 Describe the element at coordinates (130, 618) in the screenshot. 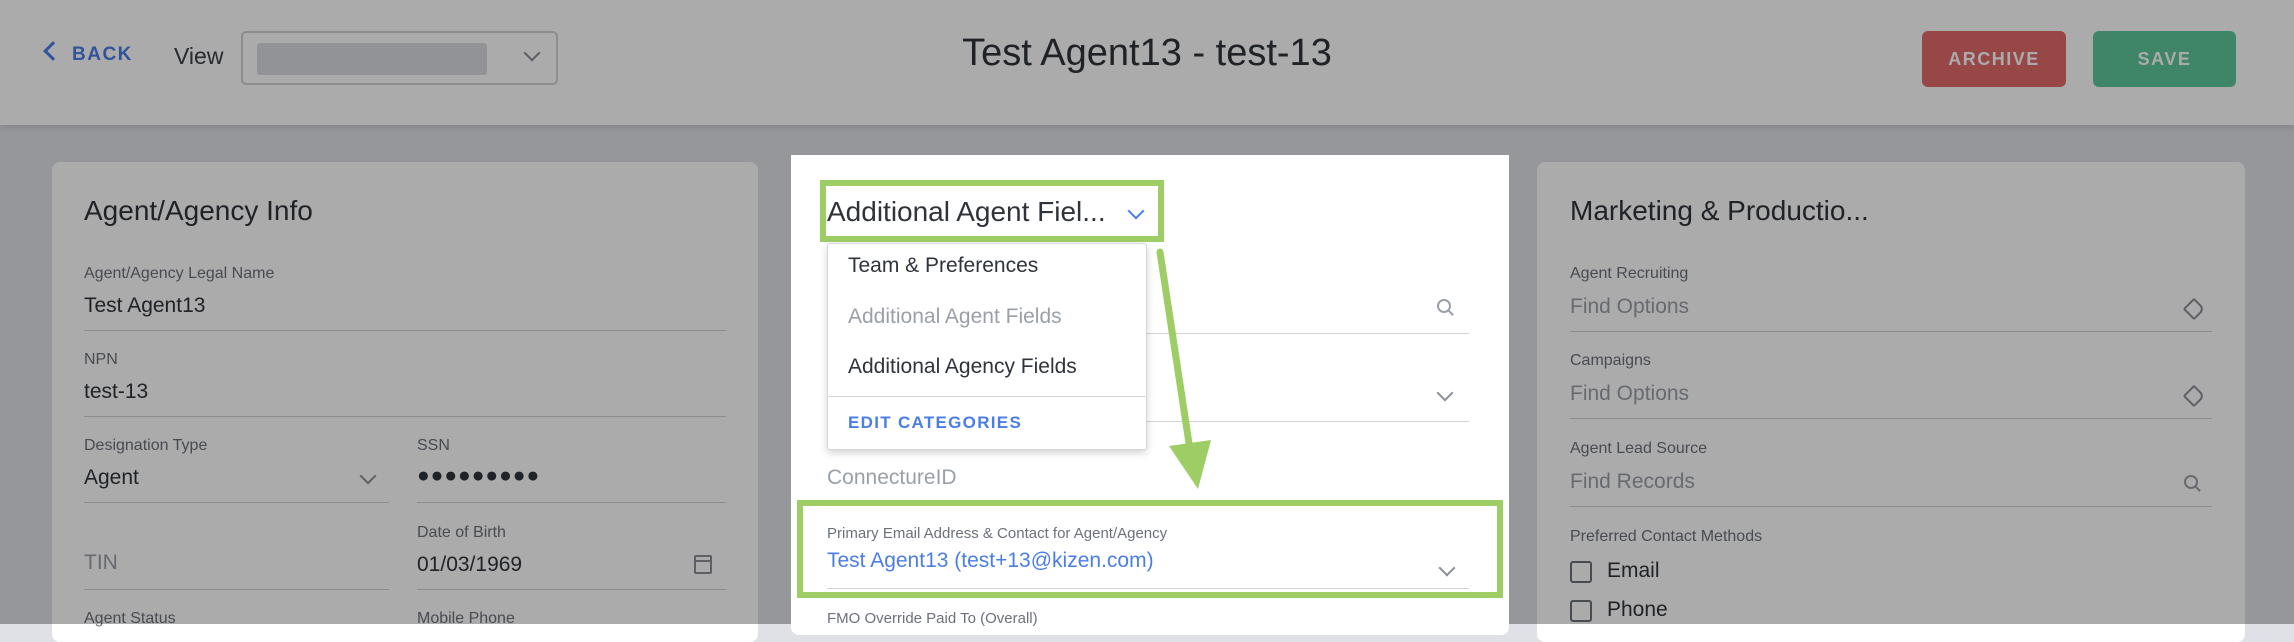

I see `agent-status-label: Agent Status` at that location.